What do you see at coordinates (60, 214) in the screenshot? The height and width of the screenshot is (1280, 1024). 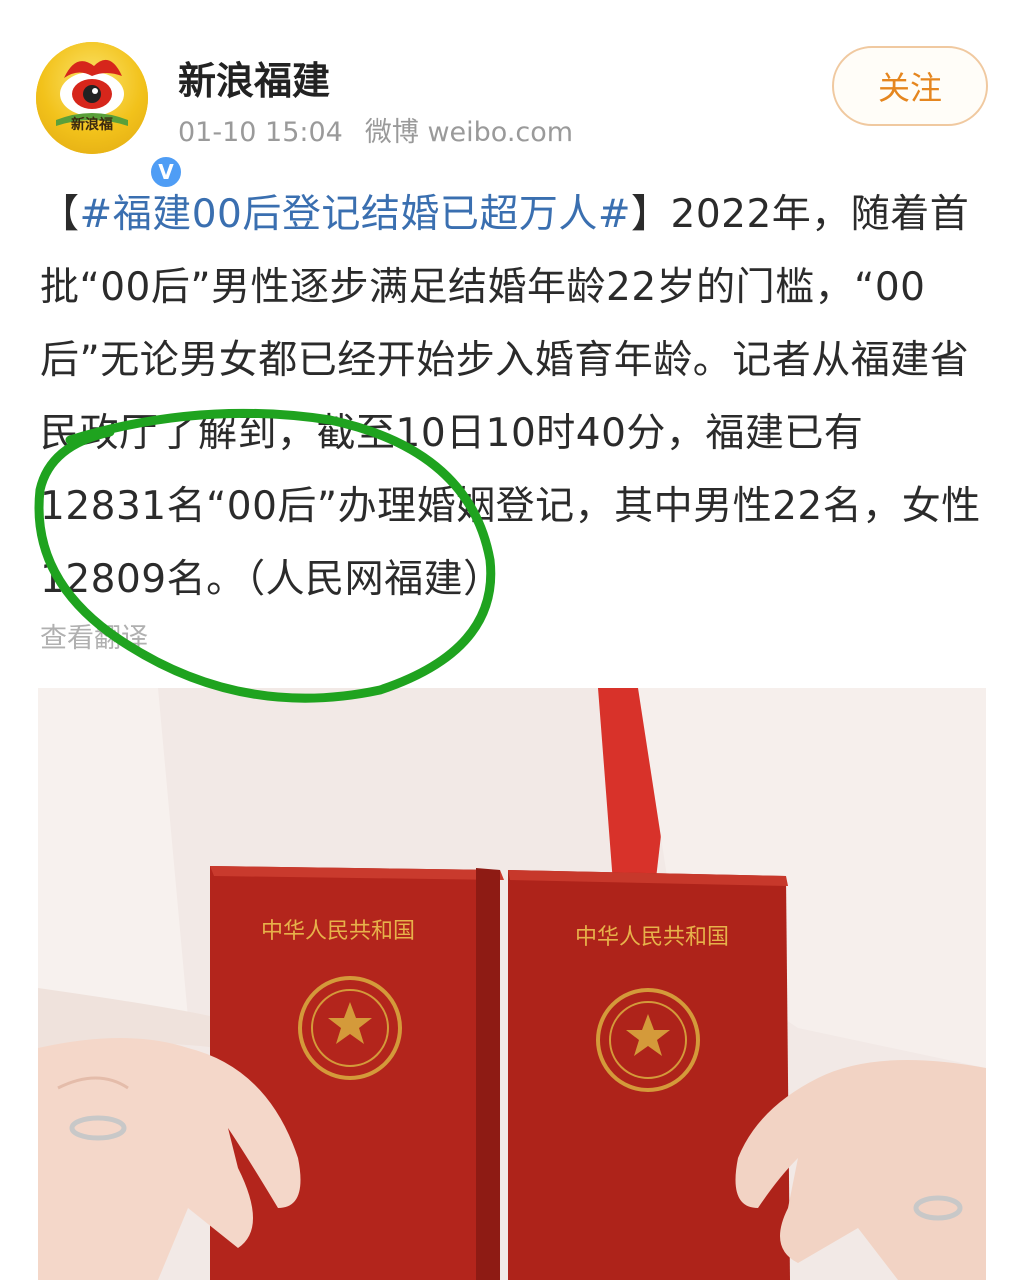 I see `bracket-open: 【` at bounding box center [60, 214].